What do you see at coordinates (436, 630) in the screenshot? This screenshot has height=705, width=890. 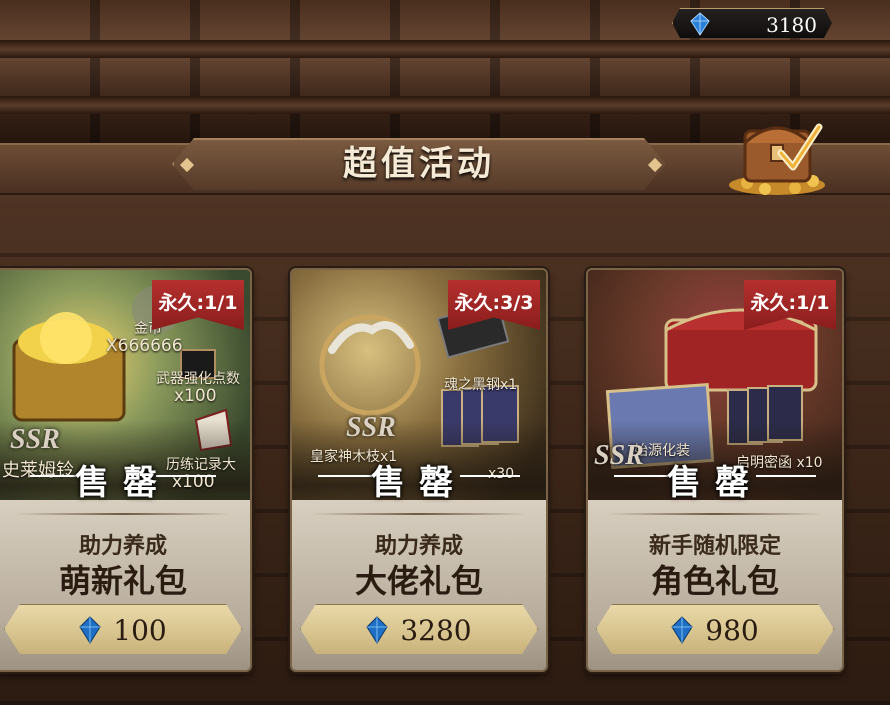 I see `price-value: 3280` at bounding box center [436, 630].